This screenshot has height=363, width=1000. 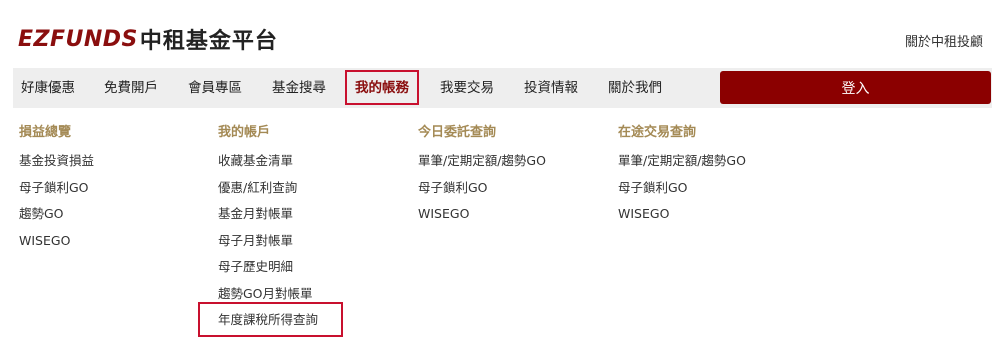 I want to click on logo-mark: EZFUNDS, so click(x=78, y=39).